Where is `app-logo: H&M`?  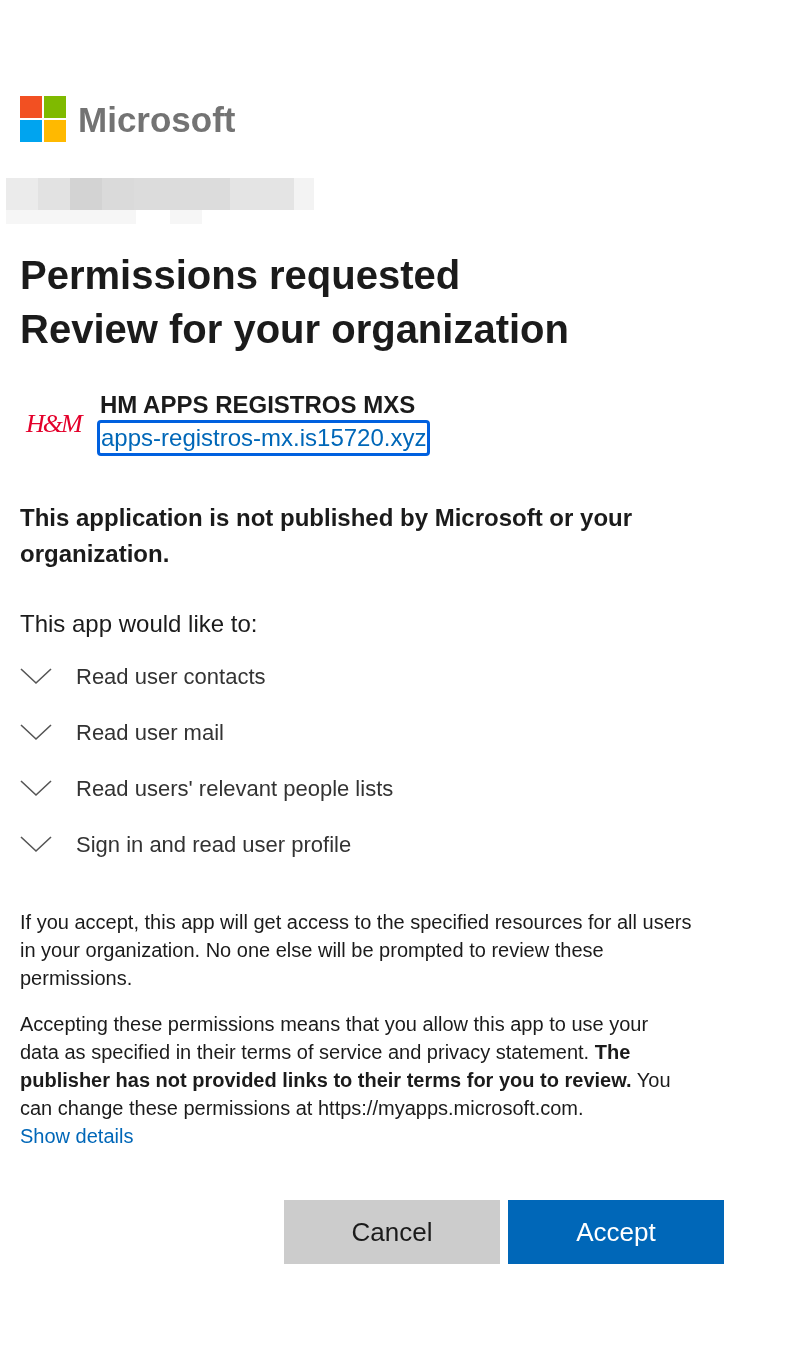
app-logo: H&M is located at coordinates (54, 423).